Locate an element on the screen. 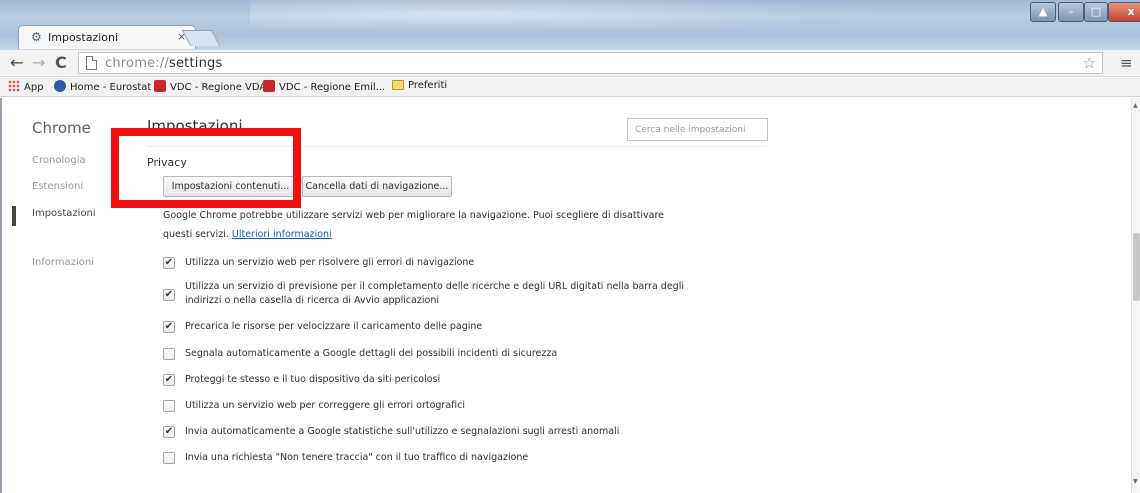  window-controls: ▲ – □ x is located at coordinates (1085, 13).